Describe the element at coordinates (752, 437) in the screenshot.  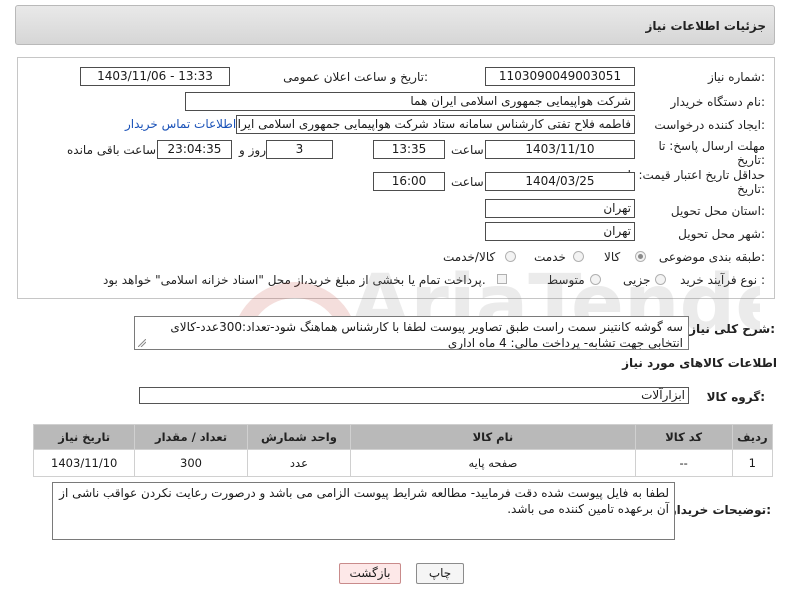
I see `col-row: ردیف` at that location.